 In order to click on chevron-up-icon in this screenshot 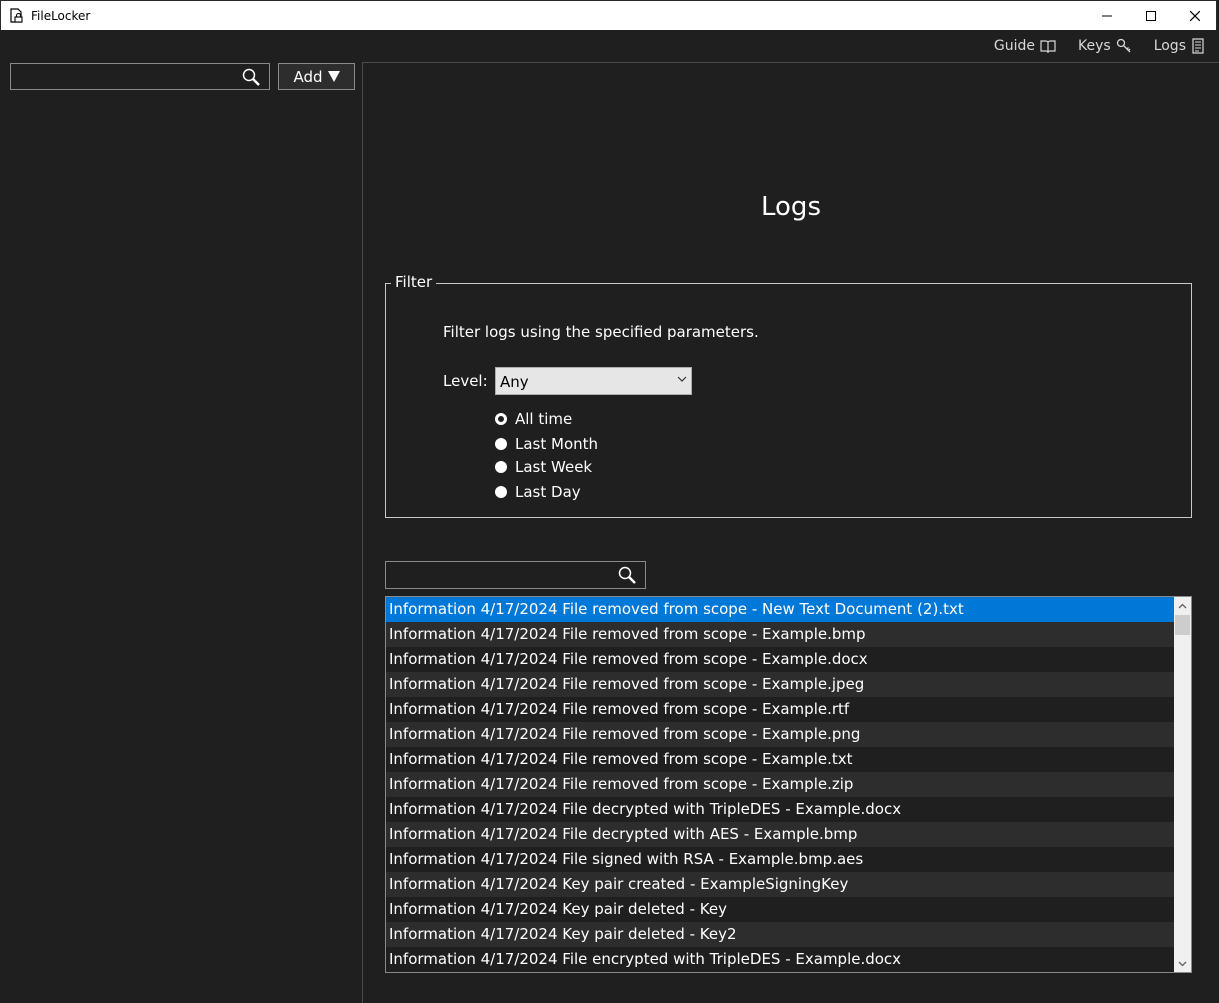, I will do `click(1182, 605)`.